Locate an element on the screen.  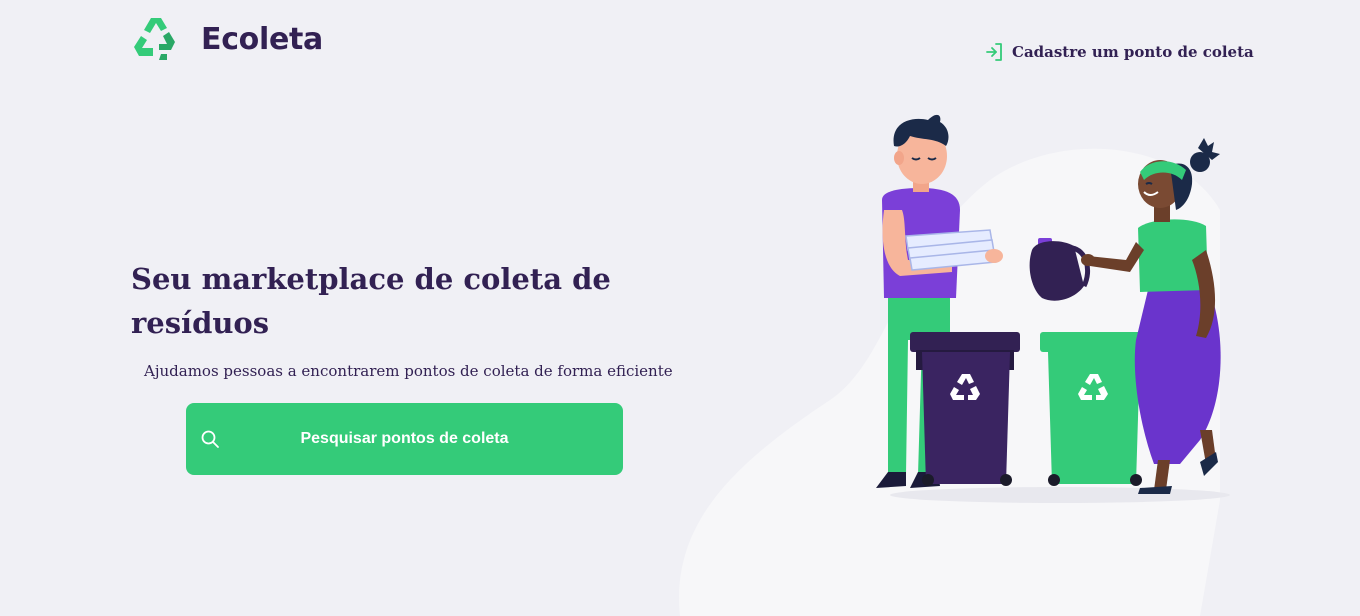
search-button-label: Pesquisar pontos de coleta is located at coordinates (404, 438).